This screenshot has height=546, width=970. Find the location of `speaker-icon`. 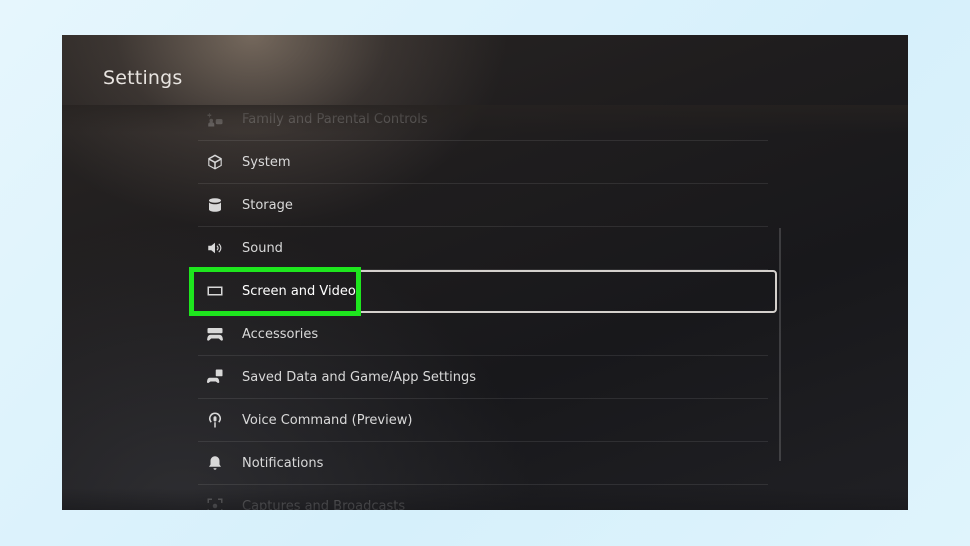

speaker-icon is located at coordinates (215, 248).